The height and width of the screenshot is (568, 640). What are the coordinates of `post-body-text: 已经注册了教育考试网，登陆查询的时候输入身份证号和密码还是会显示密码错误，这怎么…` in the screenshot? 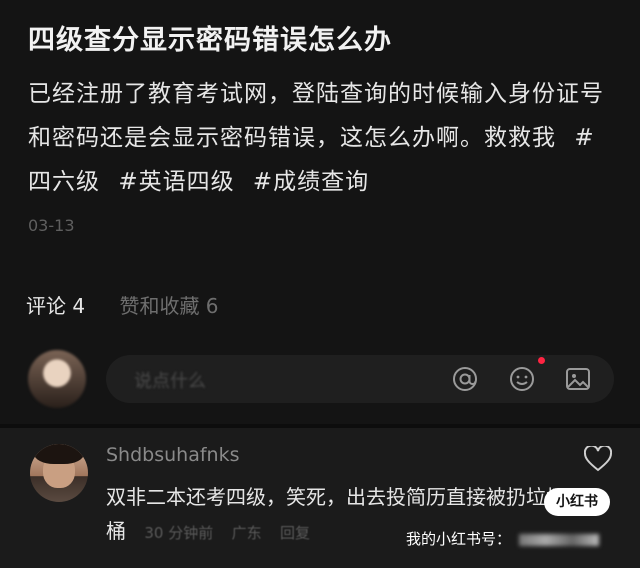 It's located at (316, 116).